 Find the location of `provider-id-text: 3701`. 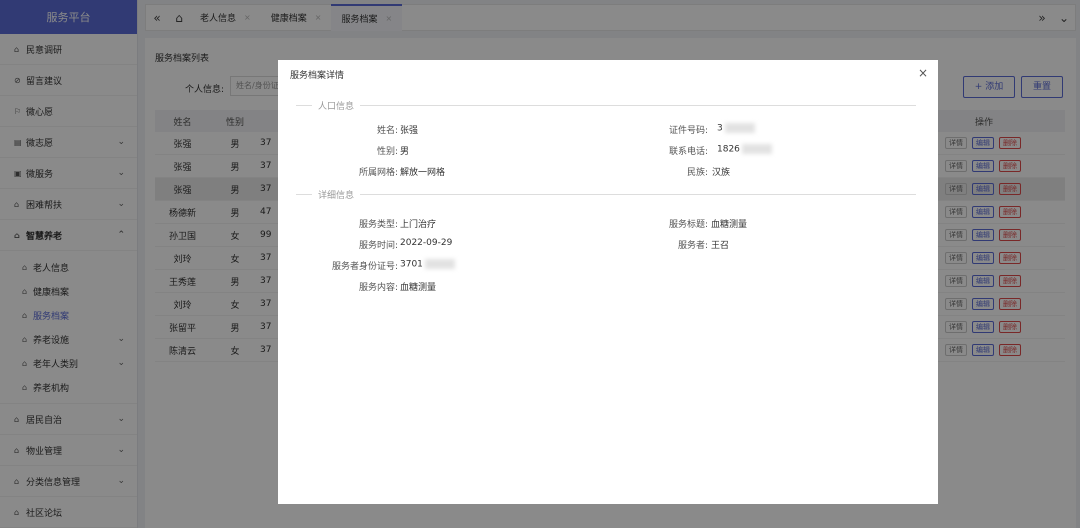

provider-id-text: 3701 is located at coordinates (411, 264).